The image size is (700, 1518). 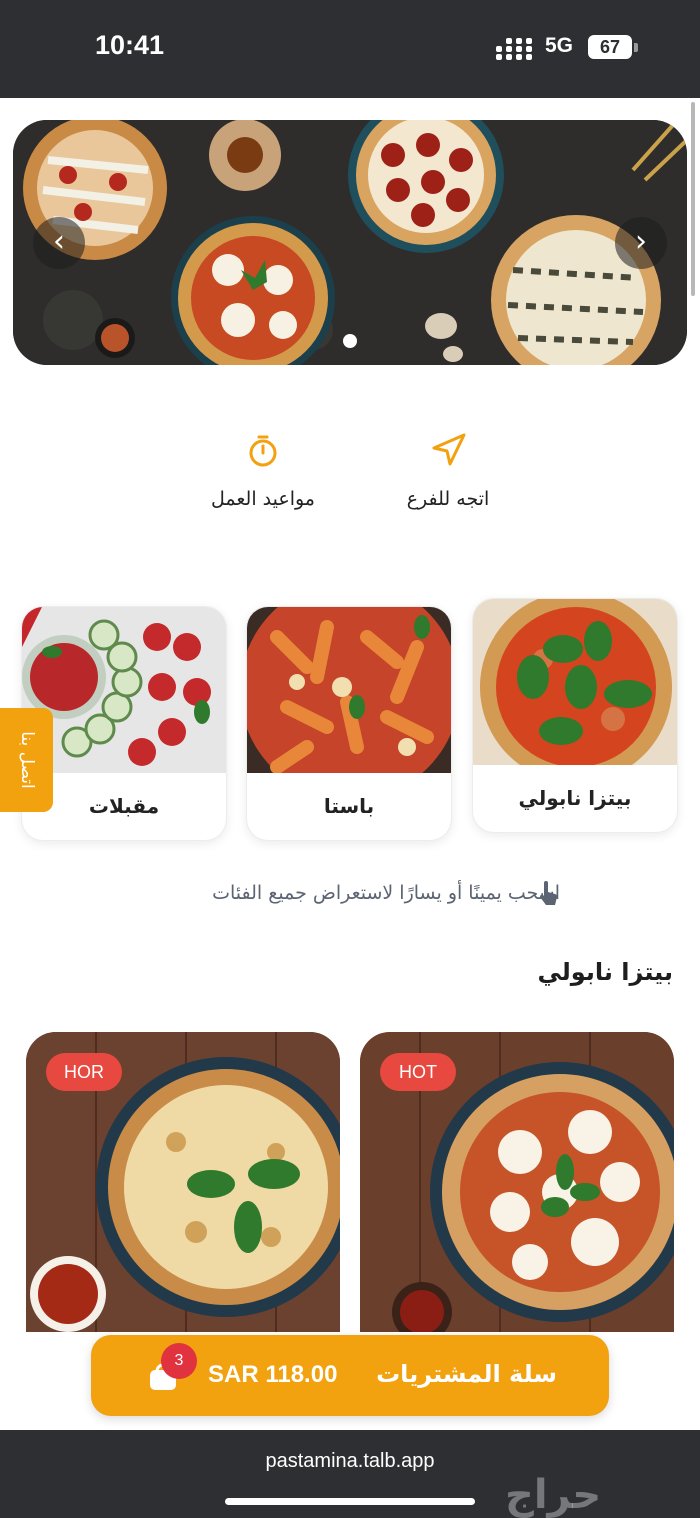 I want to click on category-card-pasta: باستا, so click(x=349, y=723).